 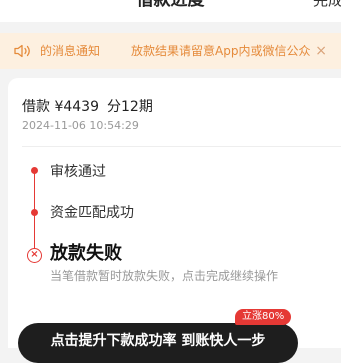 I want to click on loan-amount: 借款 ¥4439 分12期, so click(x=91, y=107).